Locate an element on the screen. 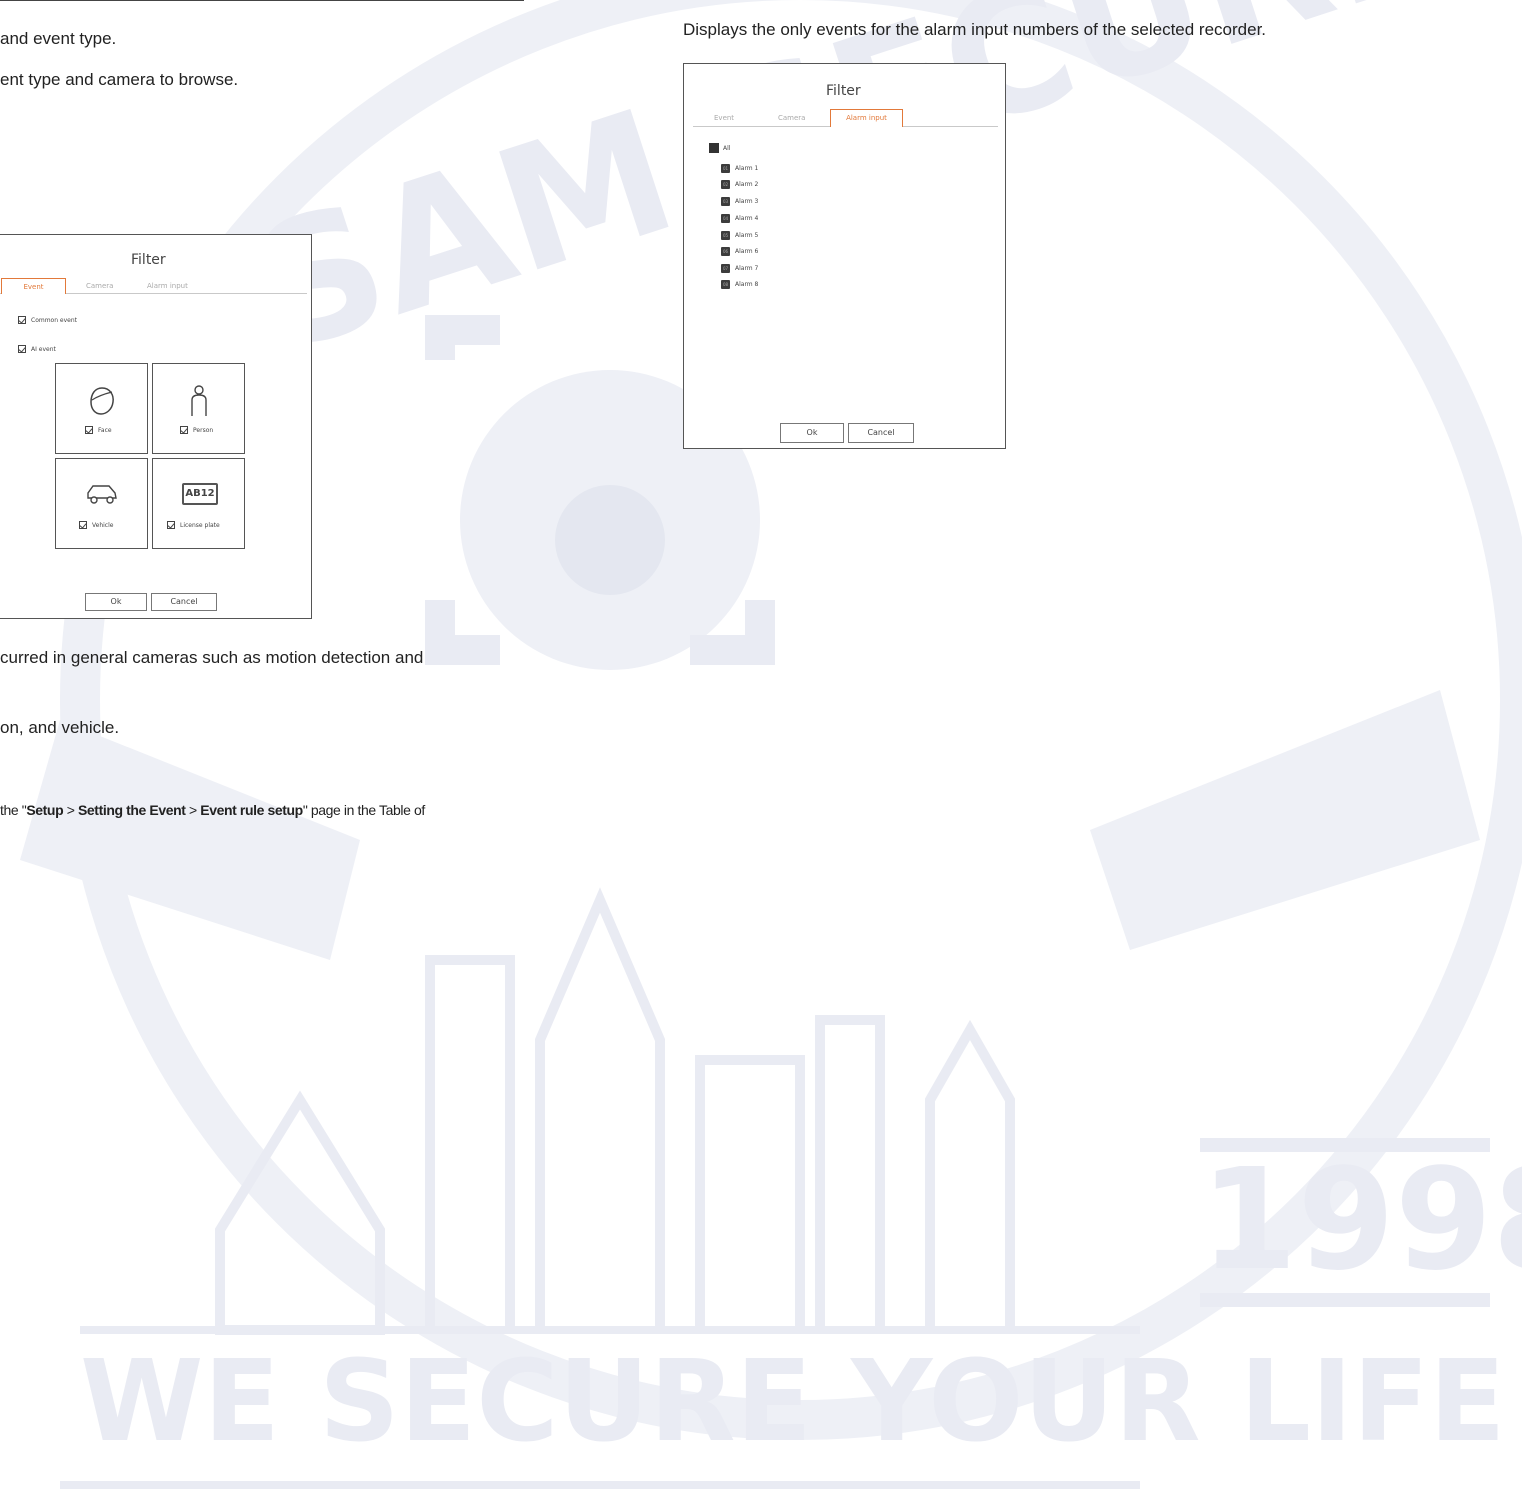 The width and height of the screenshot is (1522, 1497). license-plate-tile: AB12 License plate is located at coordinates (198, 503).